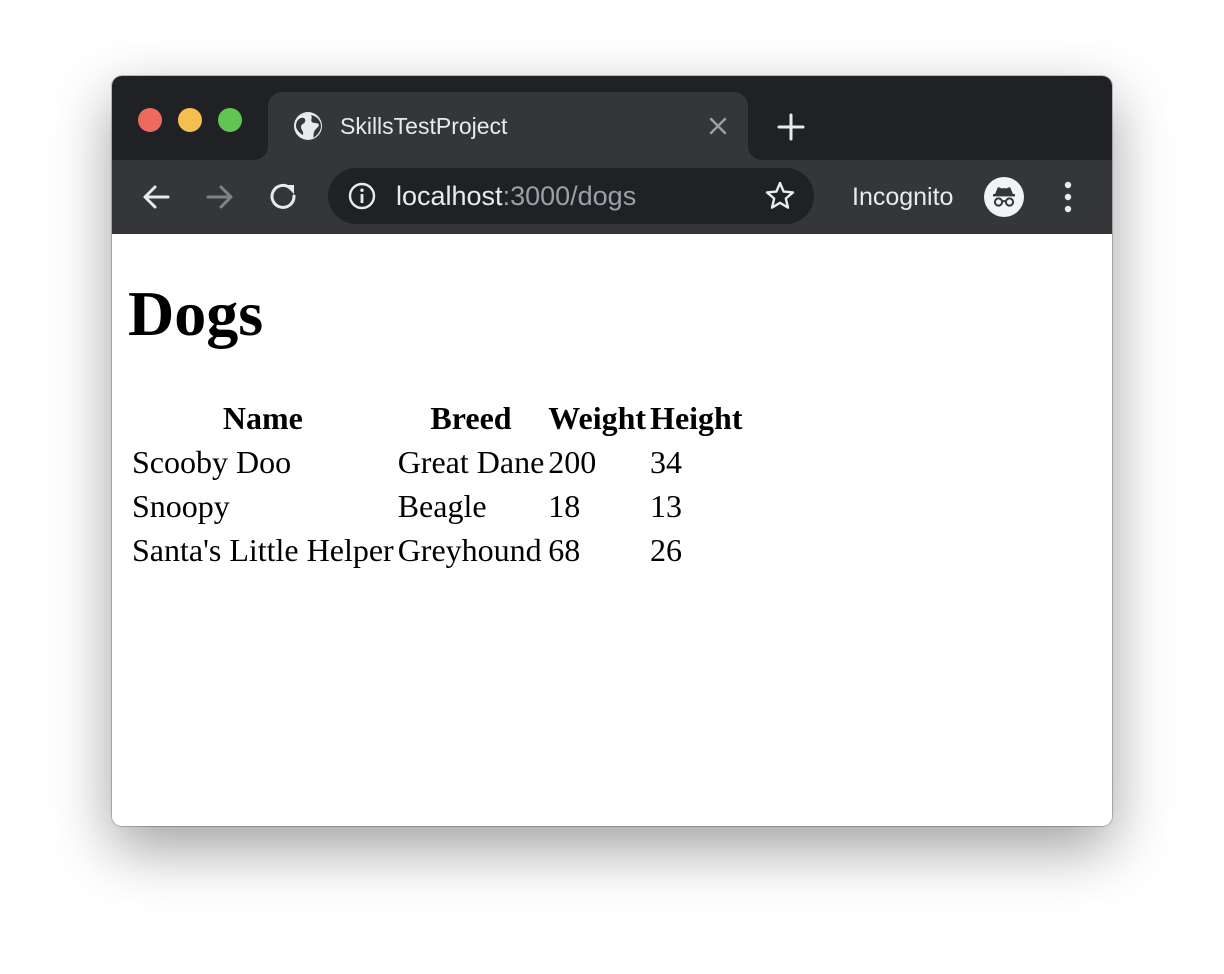  I want to click on title-bar: SkillsTestProject, so click(612, 118).